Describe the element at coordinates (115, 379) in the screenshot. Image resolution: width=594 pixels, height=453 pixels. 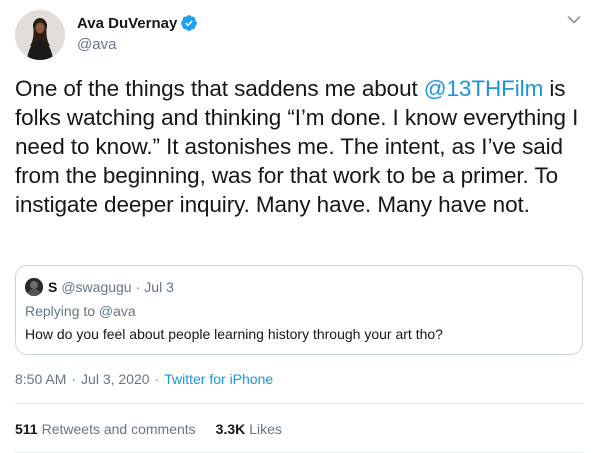
I see `tweet-date: Jul 3, 2020` at that location.